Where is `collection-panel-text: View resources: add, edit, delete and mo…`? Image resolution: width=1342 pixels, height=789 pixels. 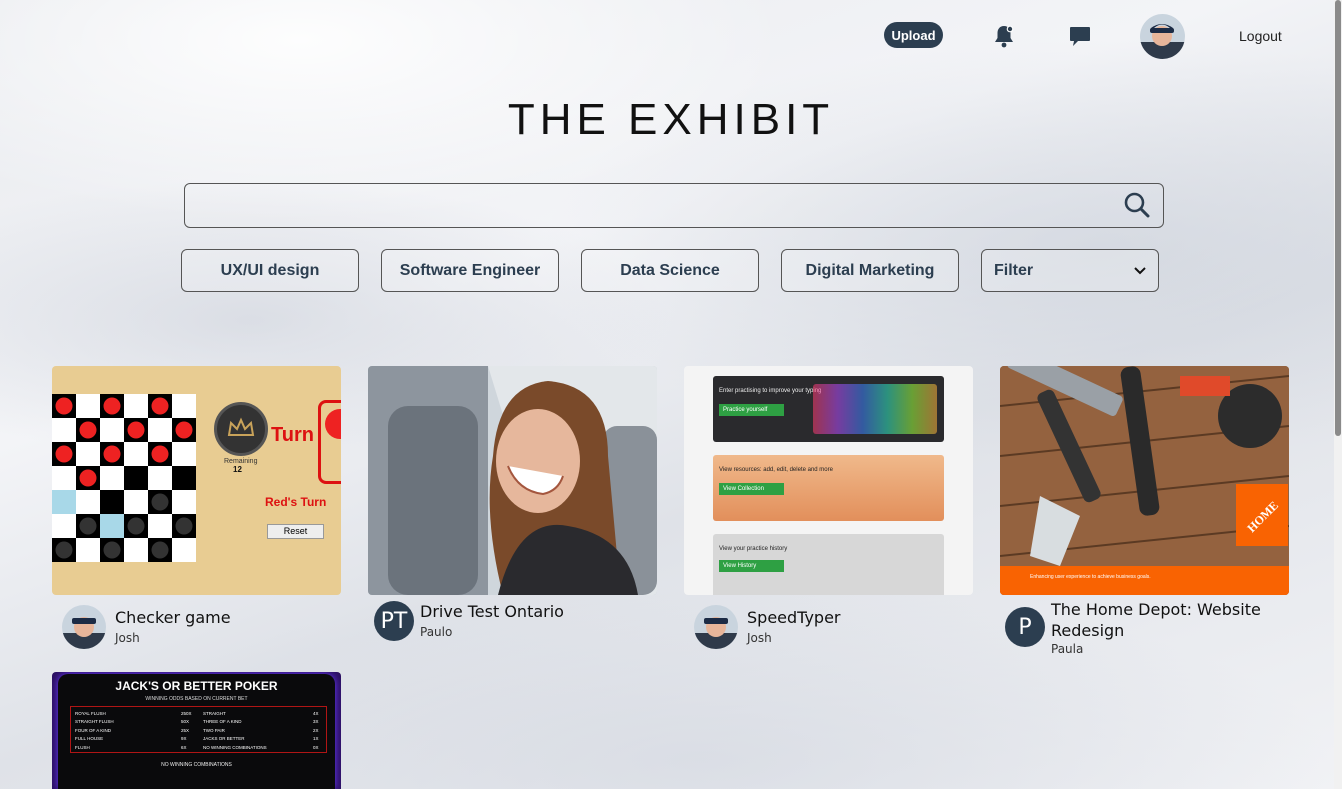
collection-panel-text: View resources: add, edit, delete and mo… is located at coordinates (776, 470).